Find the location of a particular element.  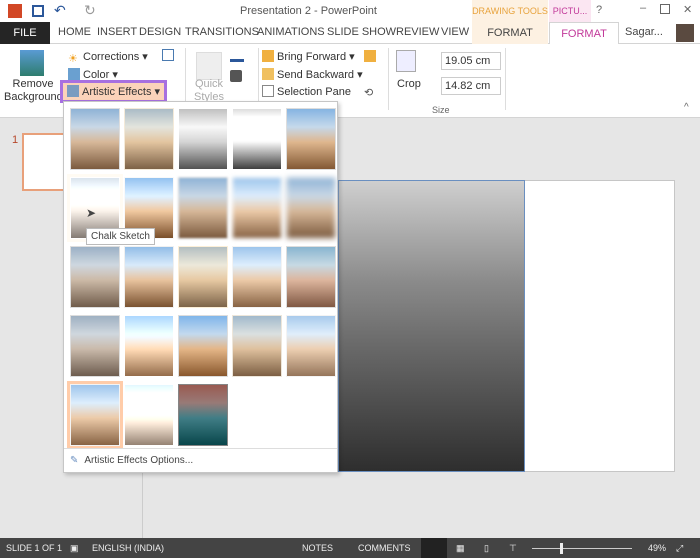

zoom-slider is located at coordinates (582, 548).